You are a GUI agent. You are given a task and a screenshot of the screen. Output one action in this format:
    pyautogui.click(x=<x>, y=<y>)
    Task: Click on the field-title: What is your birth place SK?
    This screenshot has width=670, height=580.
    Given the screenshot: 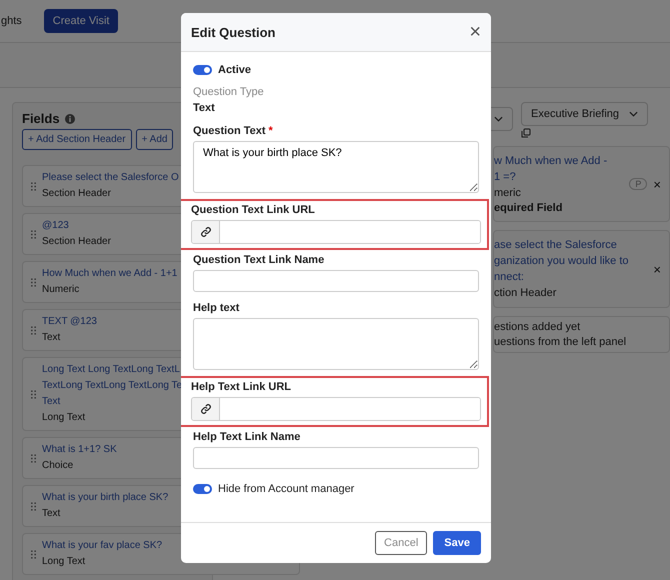 What is the action you would take?
    pyautogui.click(x=105, y=498)
    